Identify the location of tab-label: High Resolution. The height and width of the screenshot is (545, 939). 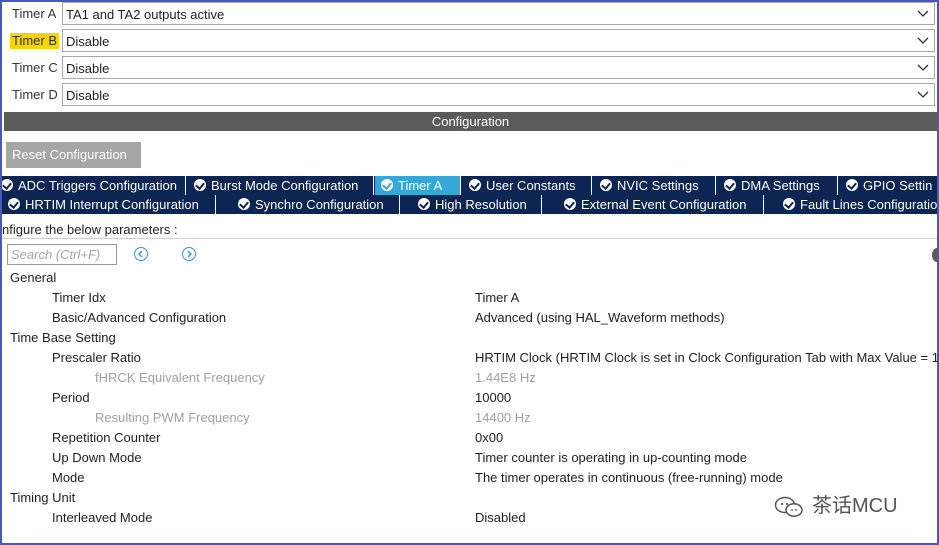
(481, 204).